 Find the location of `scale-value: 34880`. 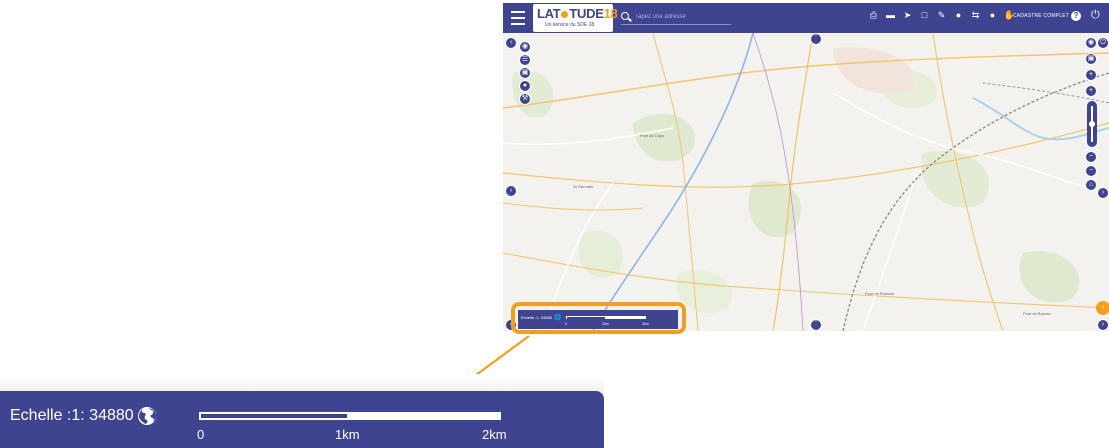

scale-value: 34880 is located at coordinates (111, 415).